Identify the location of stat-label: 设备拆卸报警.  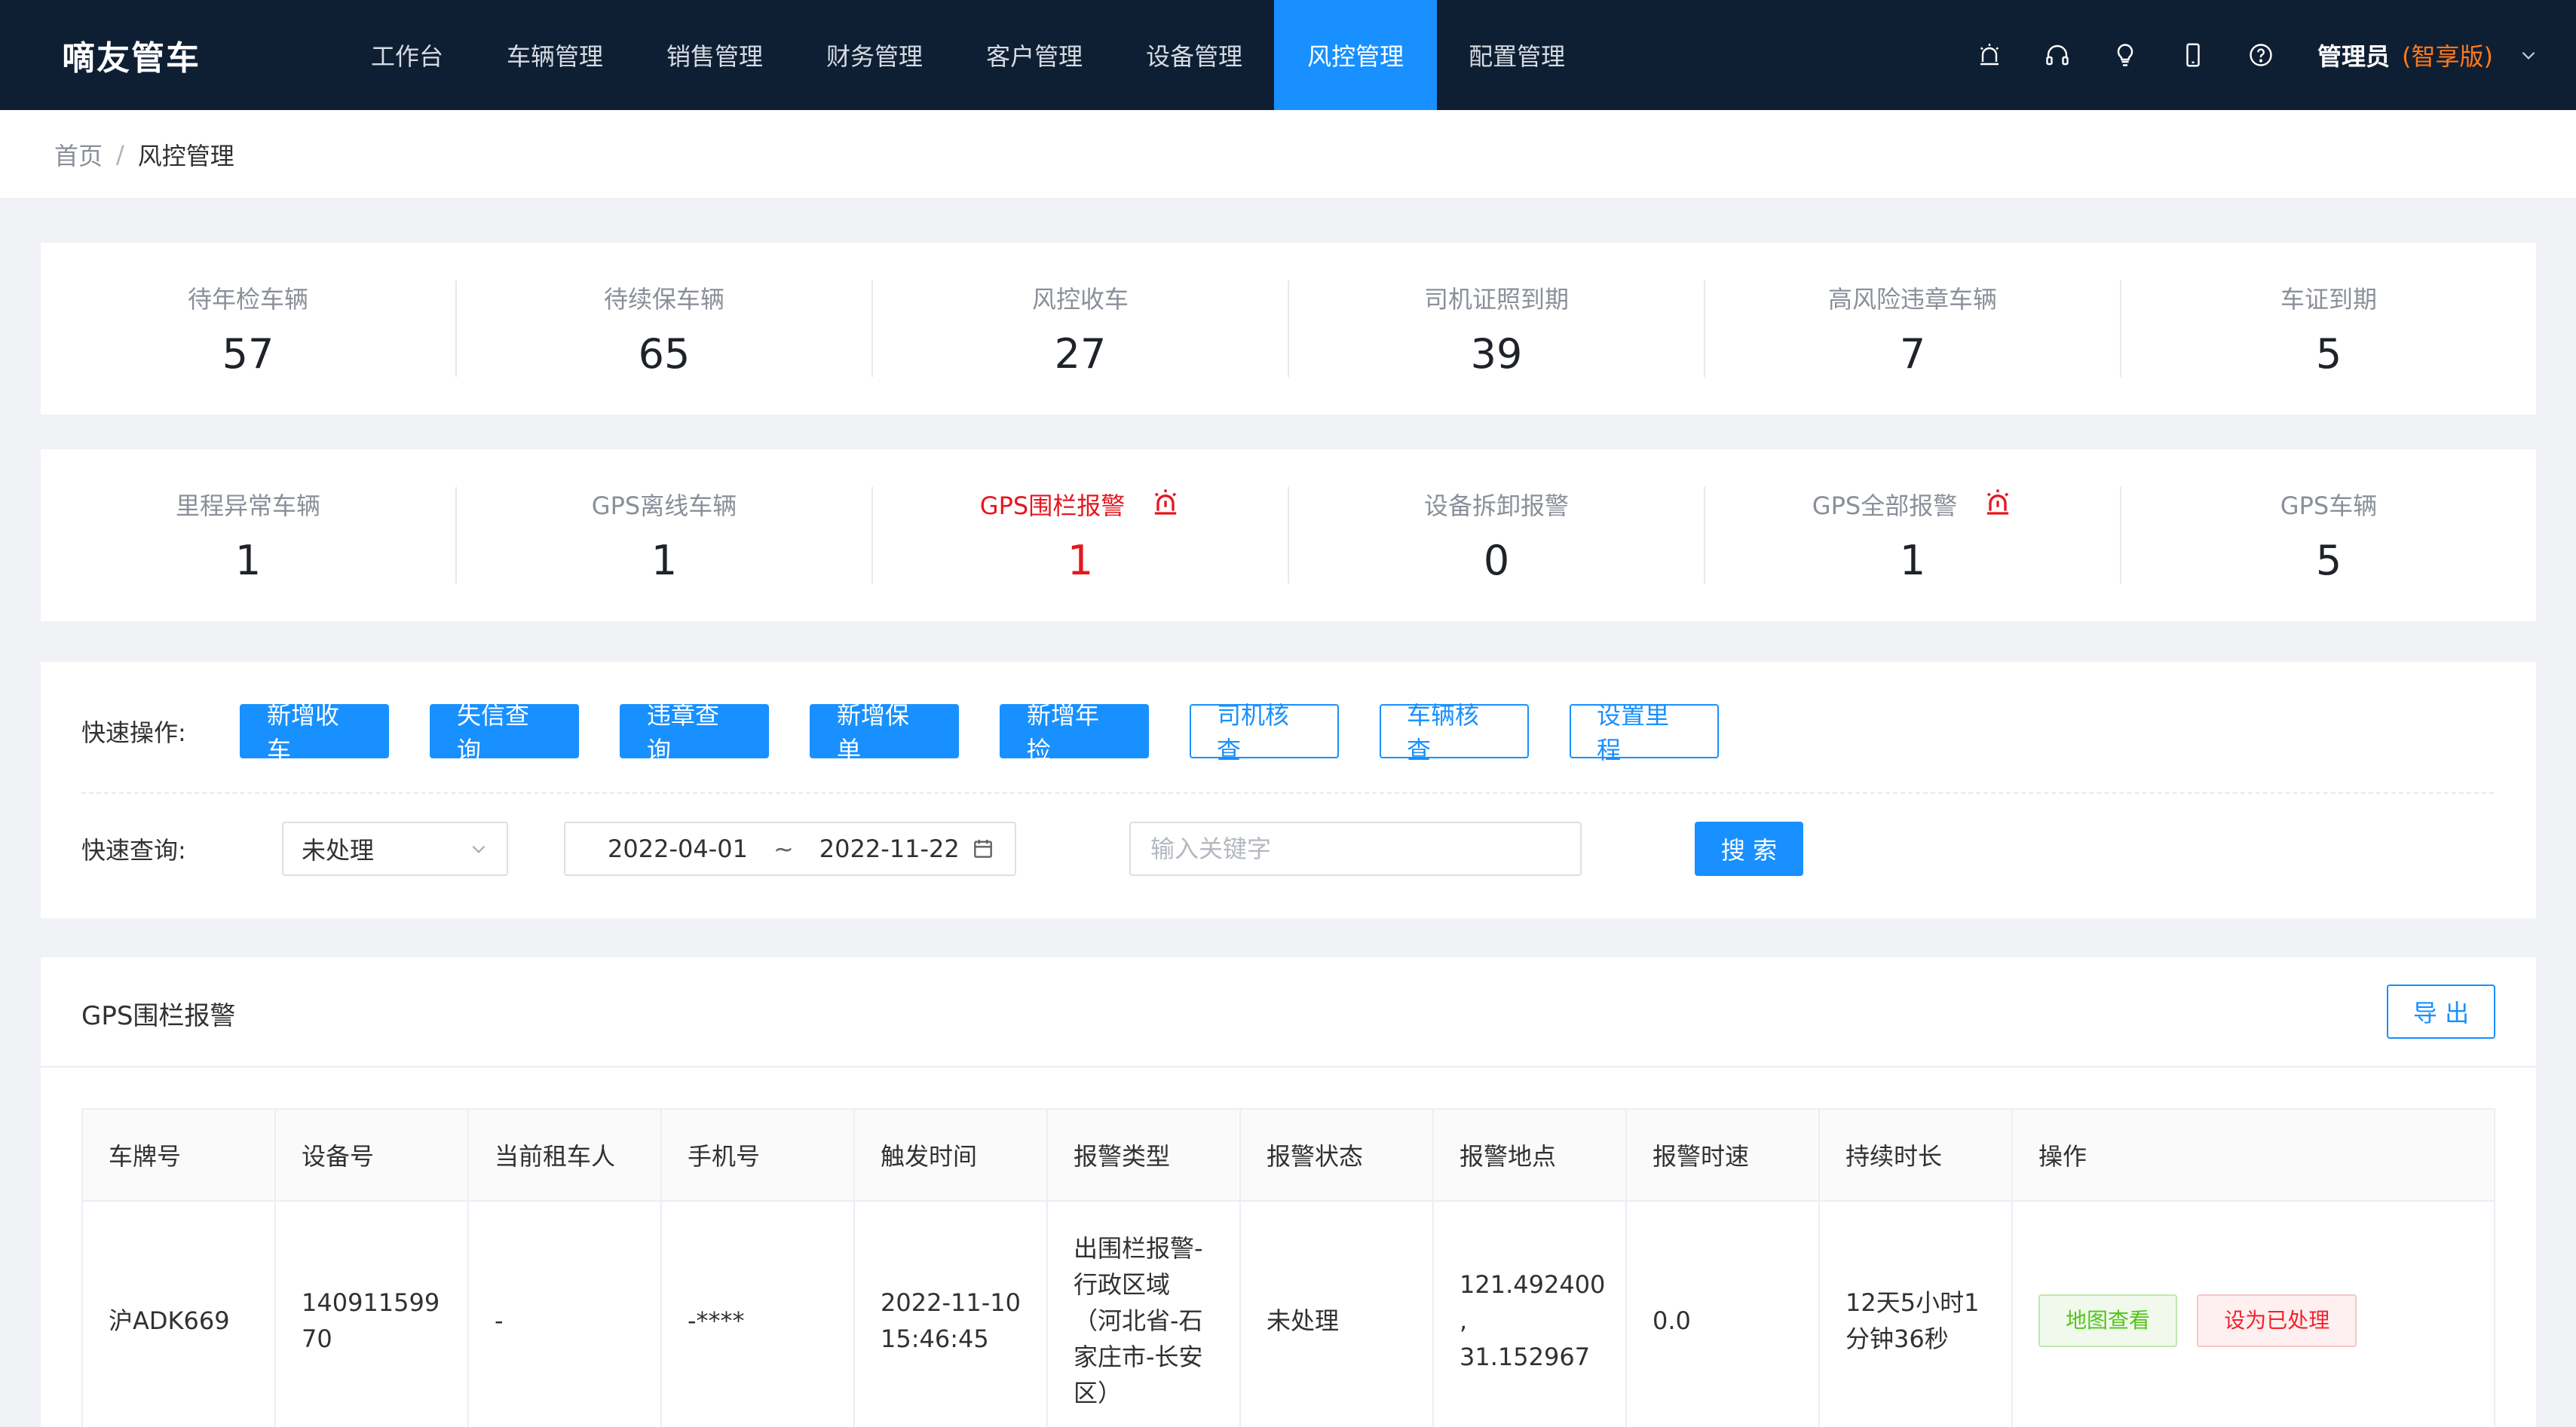
(1496, 505).